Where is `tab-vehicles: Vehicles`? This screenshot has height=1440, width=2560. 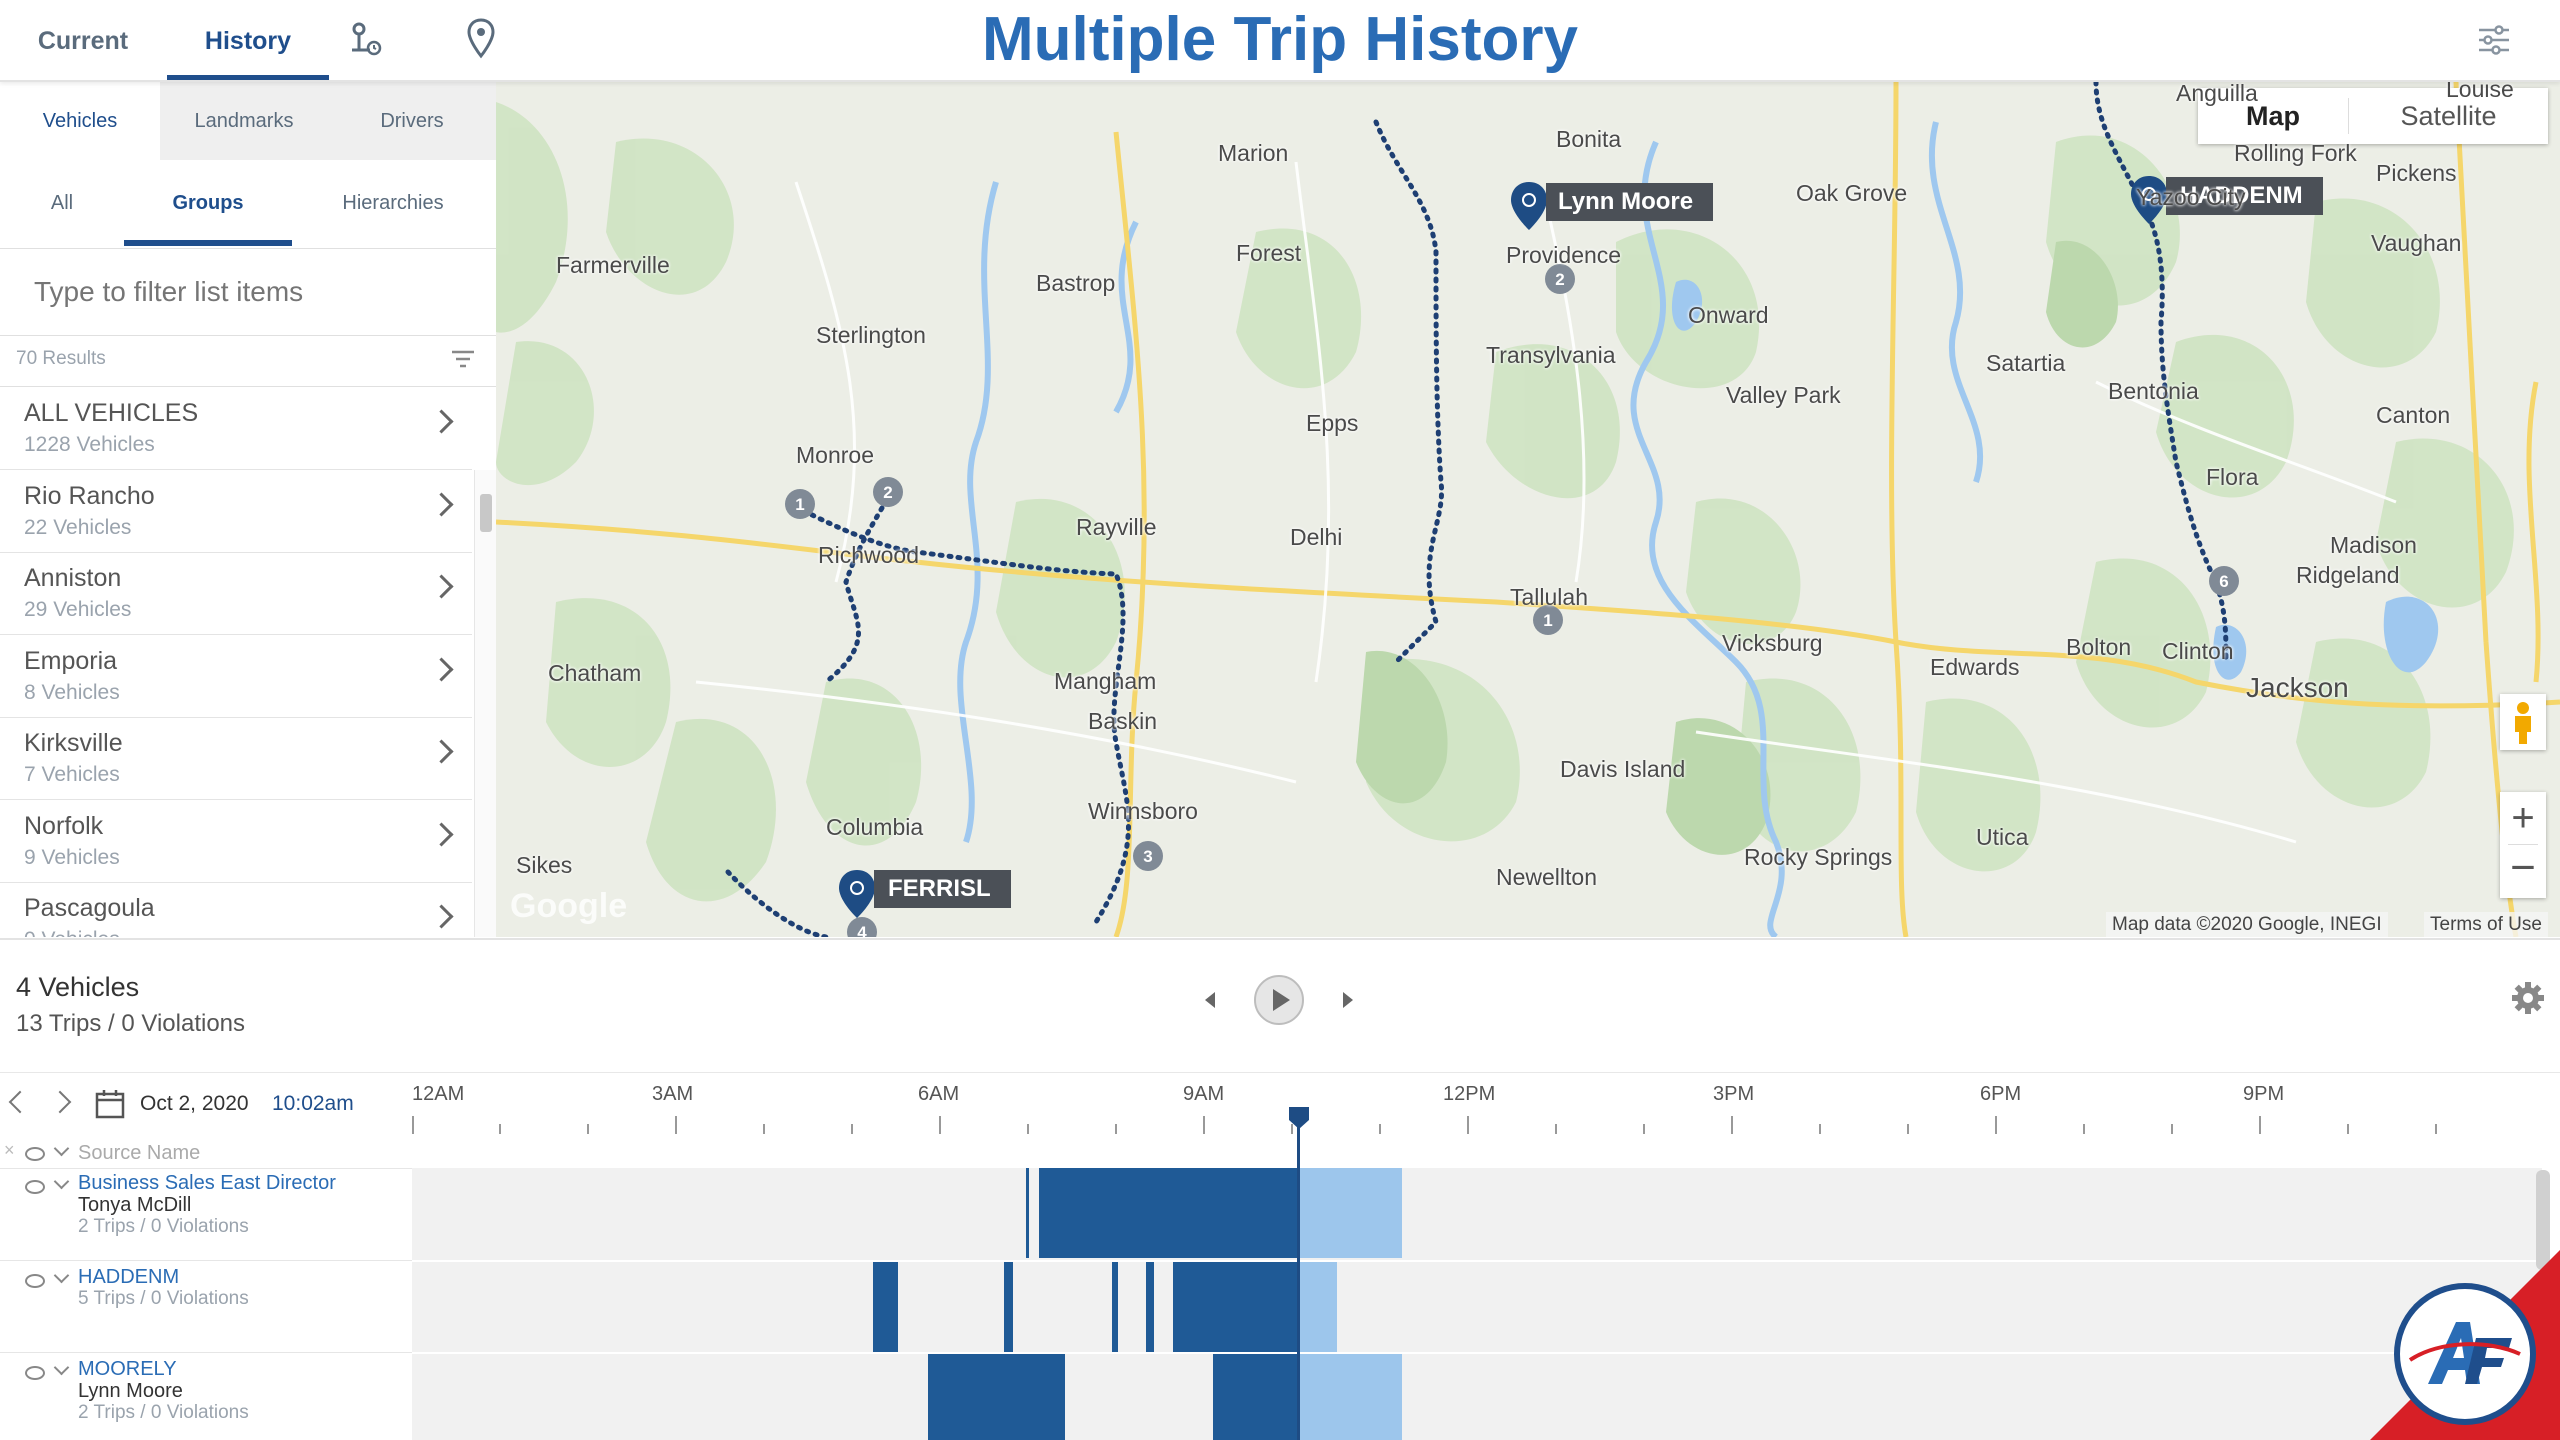
tab-vehicles: Vehicles is located at coordinates (80, 121).